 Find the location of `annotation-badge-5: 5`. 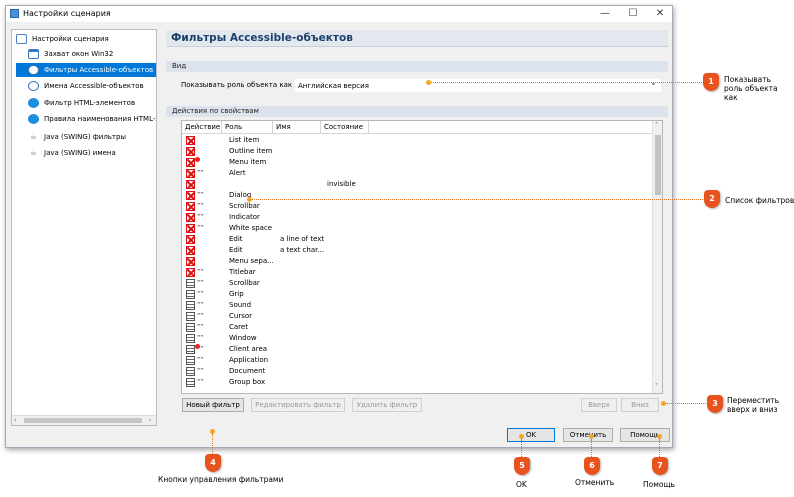

annotation-badge-5: 5 is located at coordinates (522, 466).